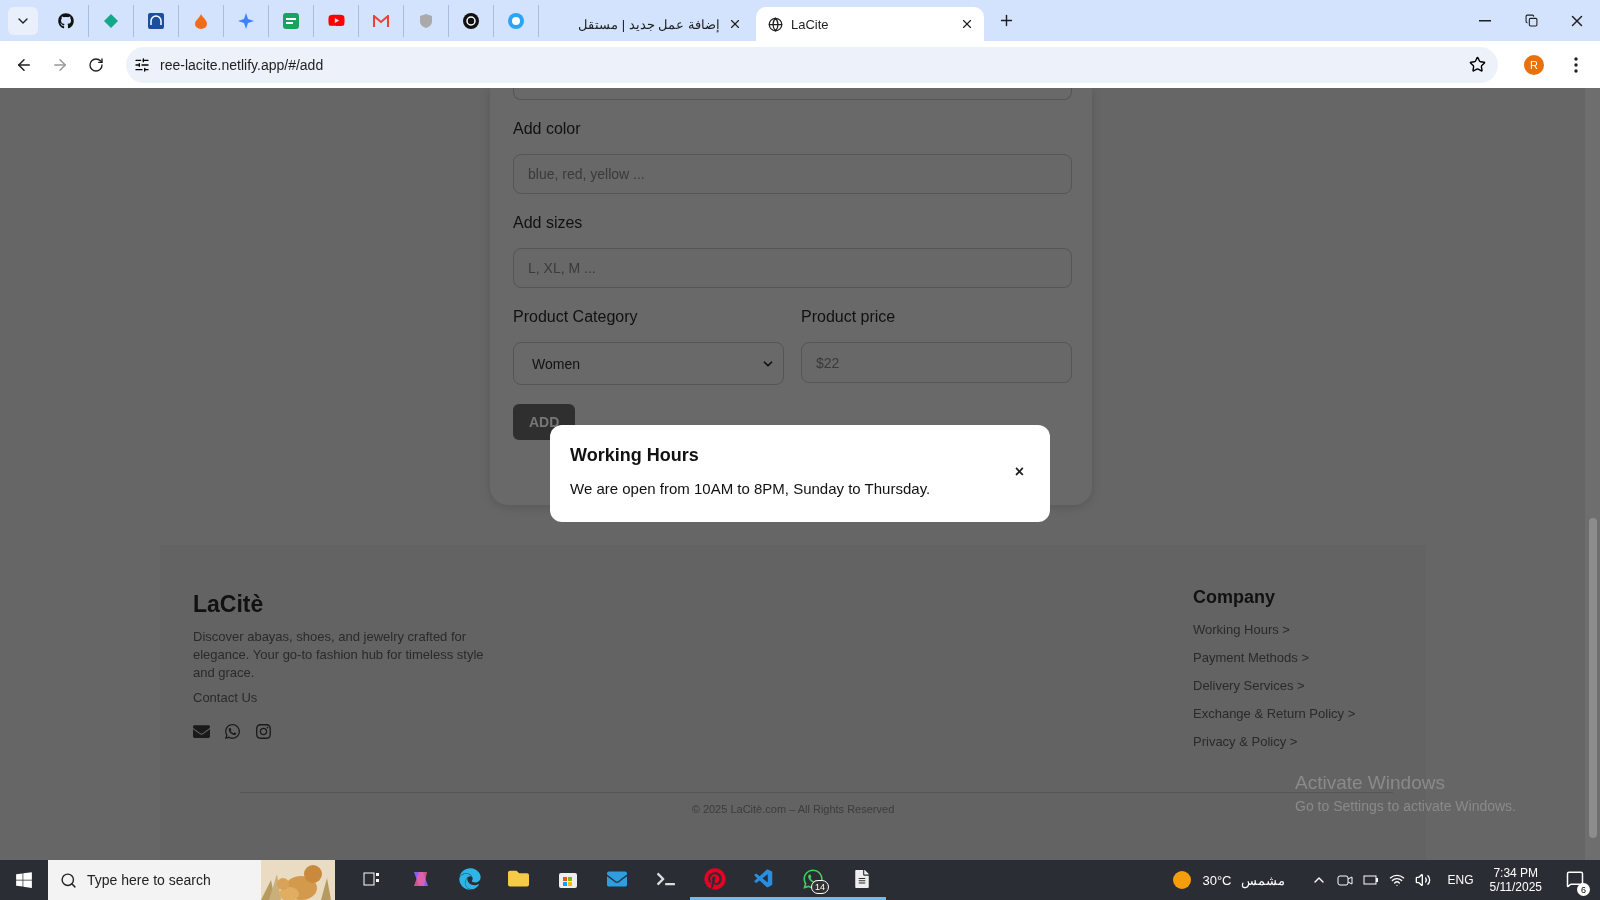 Image resolution: width=1600 pixels, height=900 pixels. I want to click on reload-icon, so click(96, 64).